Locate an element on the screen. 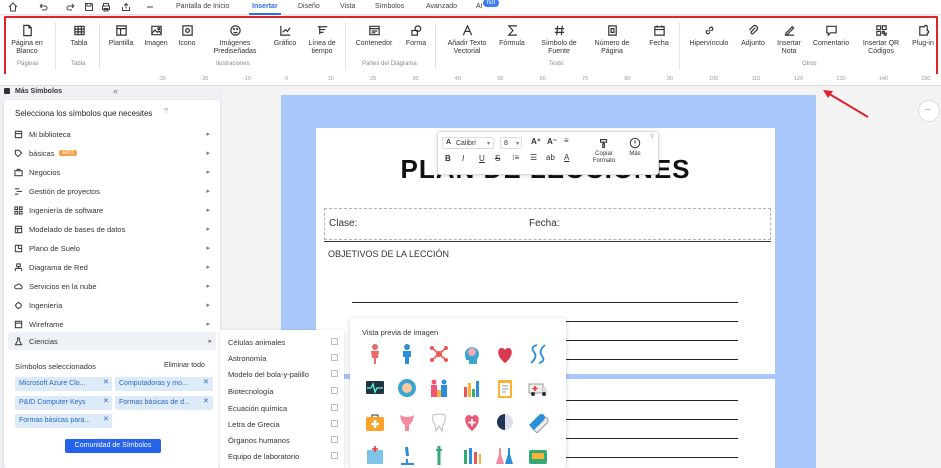 Image resolution: width=941 pixels, height=468 pixels. help-icon: ? is located at coordinates (166, 111).